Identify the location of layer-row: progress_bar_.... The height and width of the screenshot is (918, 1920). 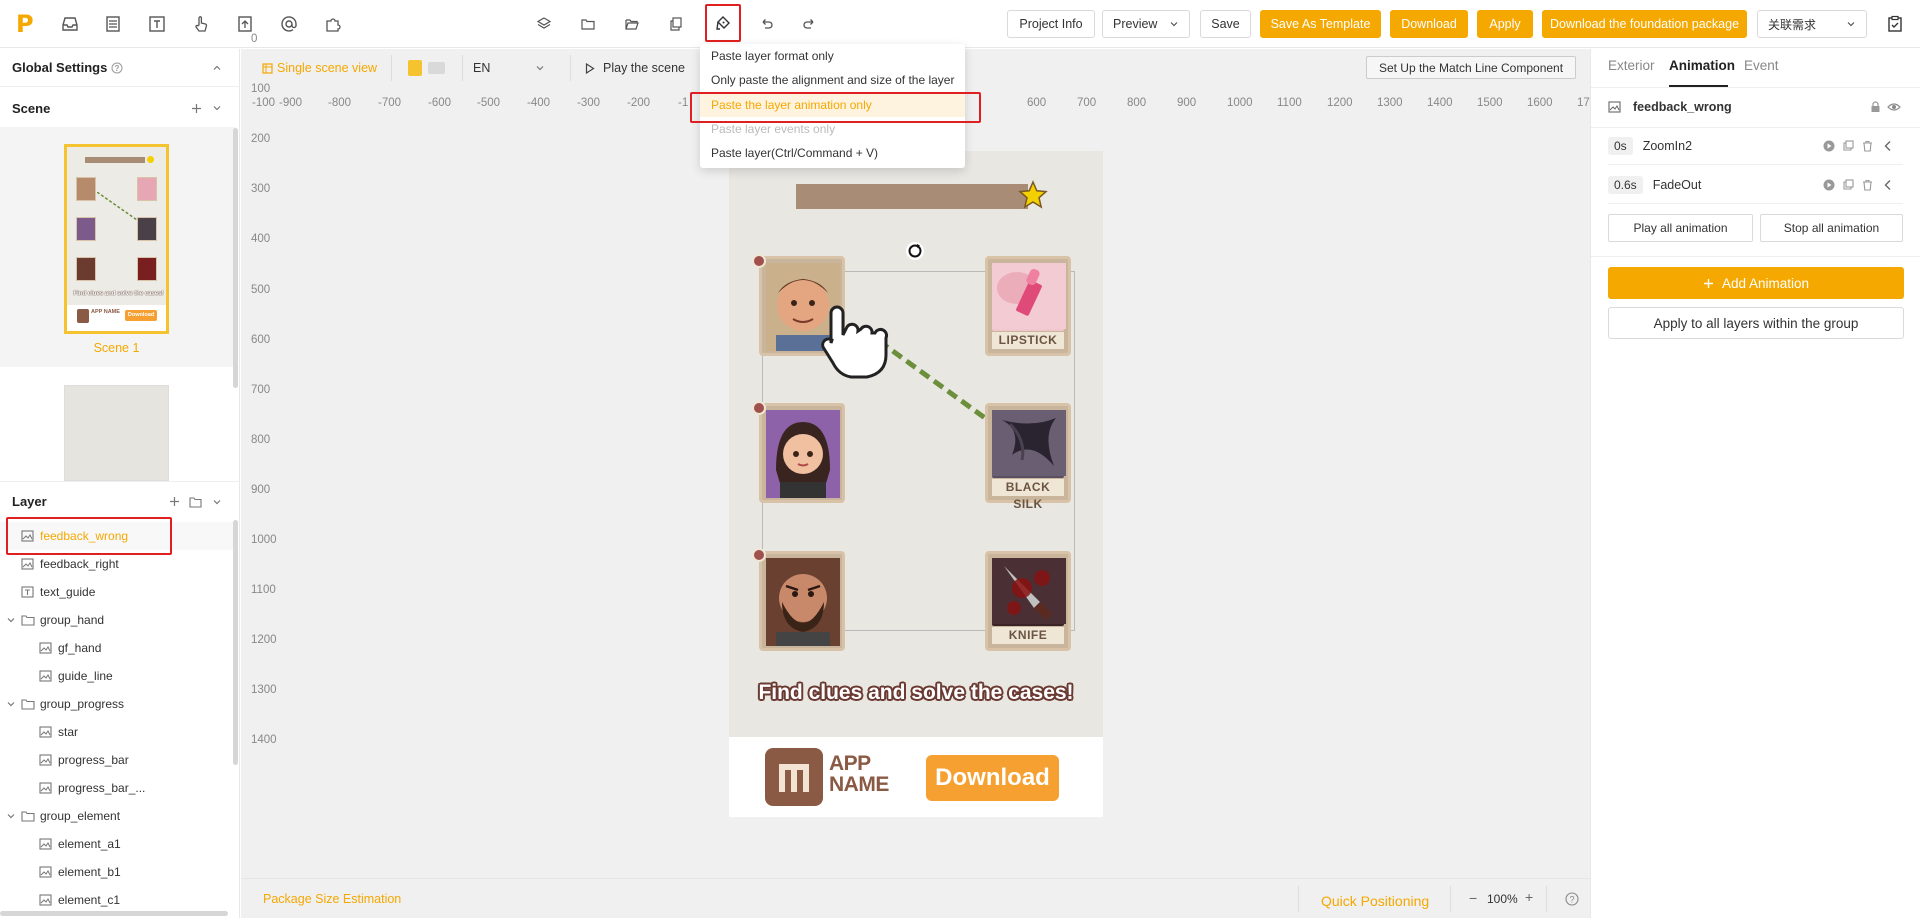
(118, 788).